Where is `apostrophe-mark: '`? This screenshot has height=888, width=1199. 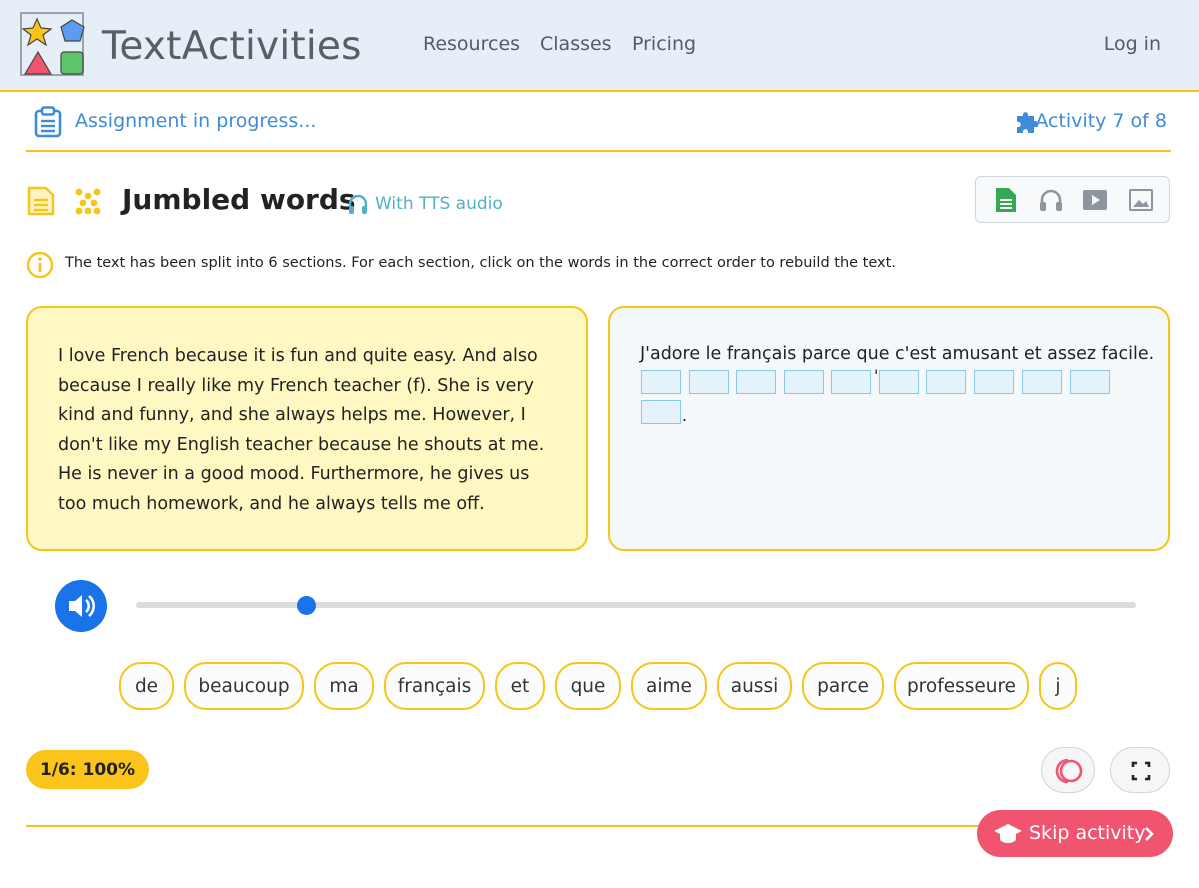
apostrophe-mark: ' is located at coordinates (876, 375).